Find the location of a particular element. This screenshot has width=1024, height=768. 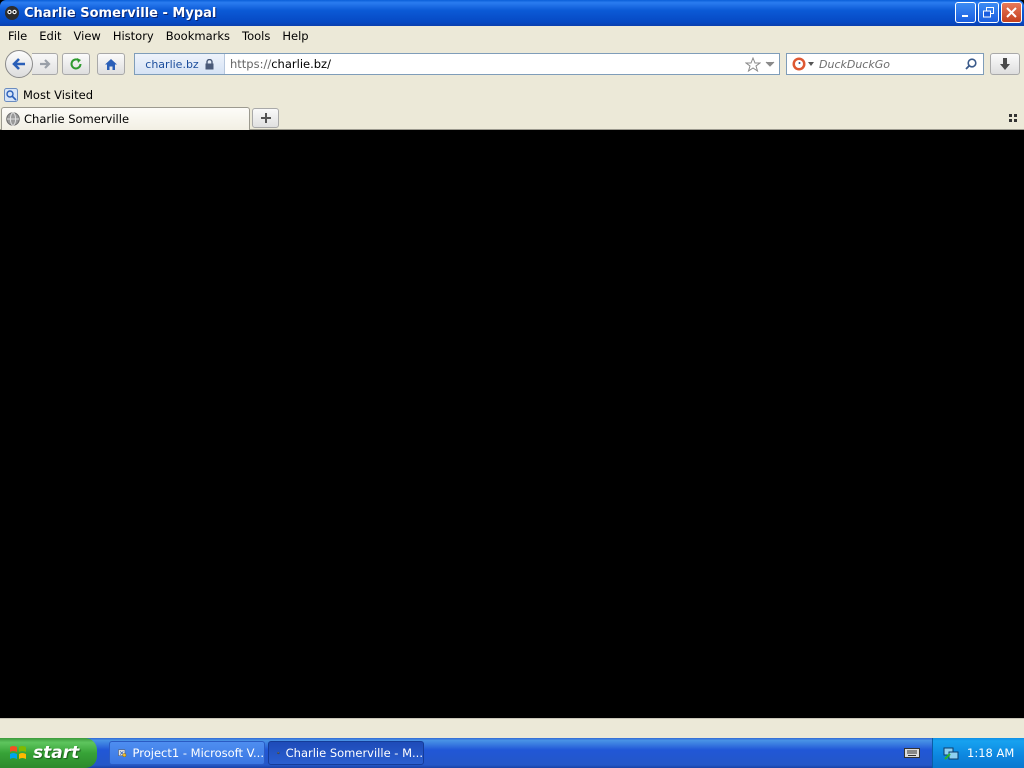

duckduckgo-icon is located at coordinates (799, 64).